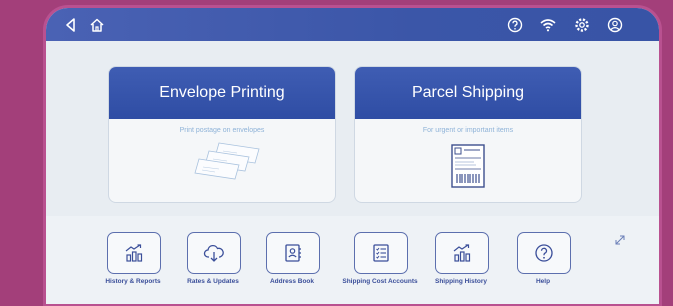 The height and width of the screenshot is (306, 673). Describe the element at coordinates (227, 161) in the screenshot. I see `envelopes-icon` at that location.